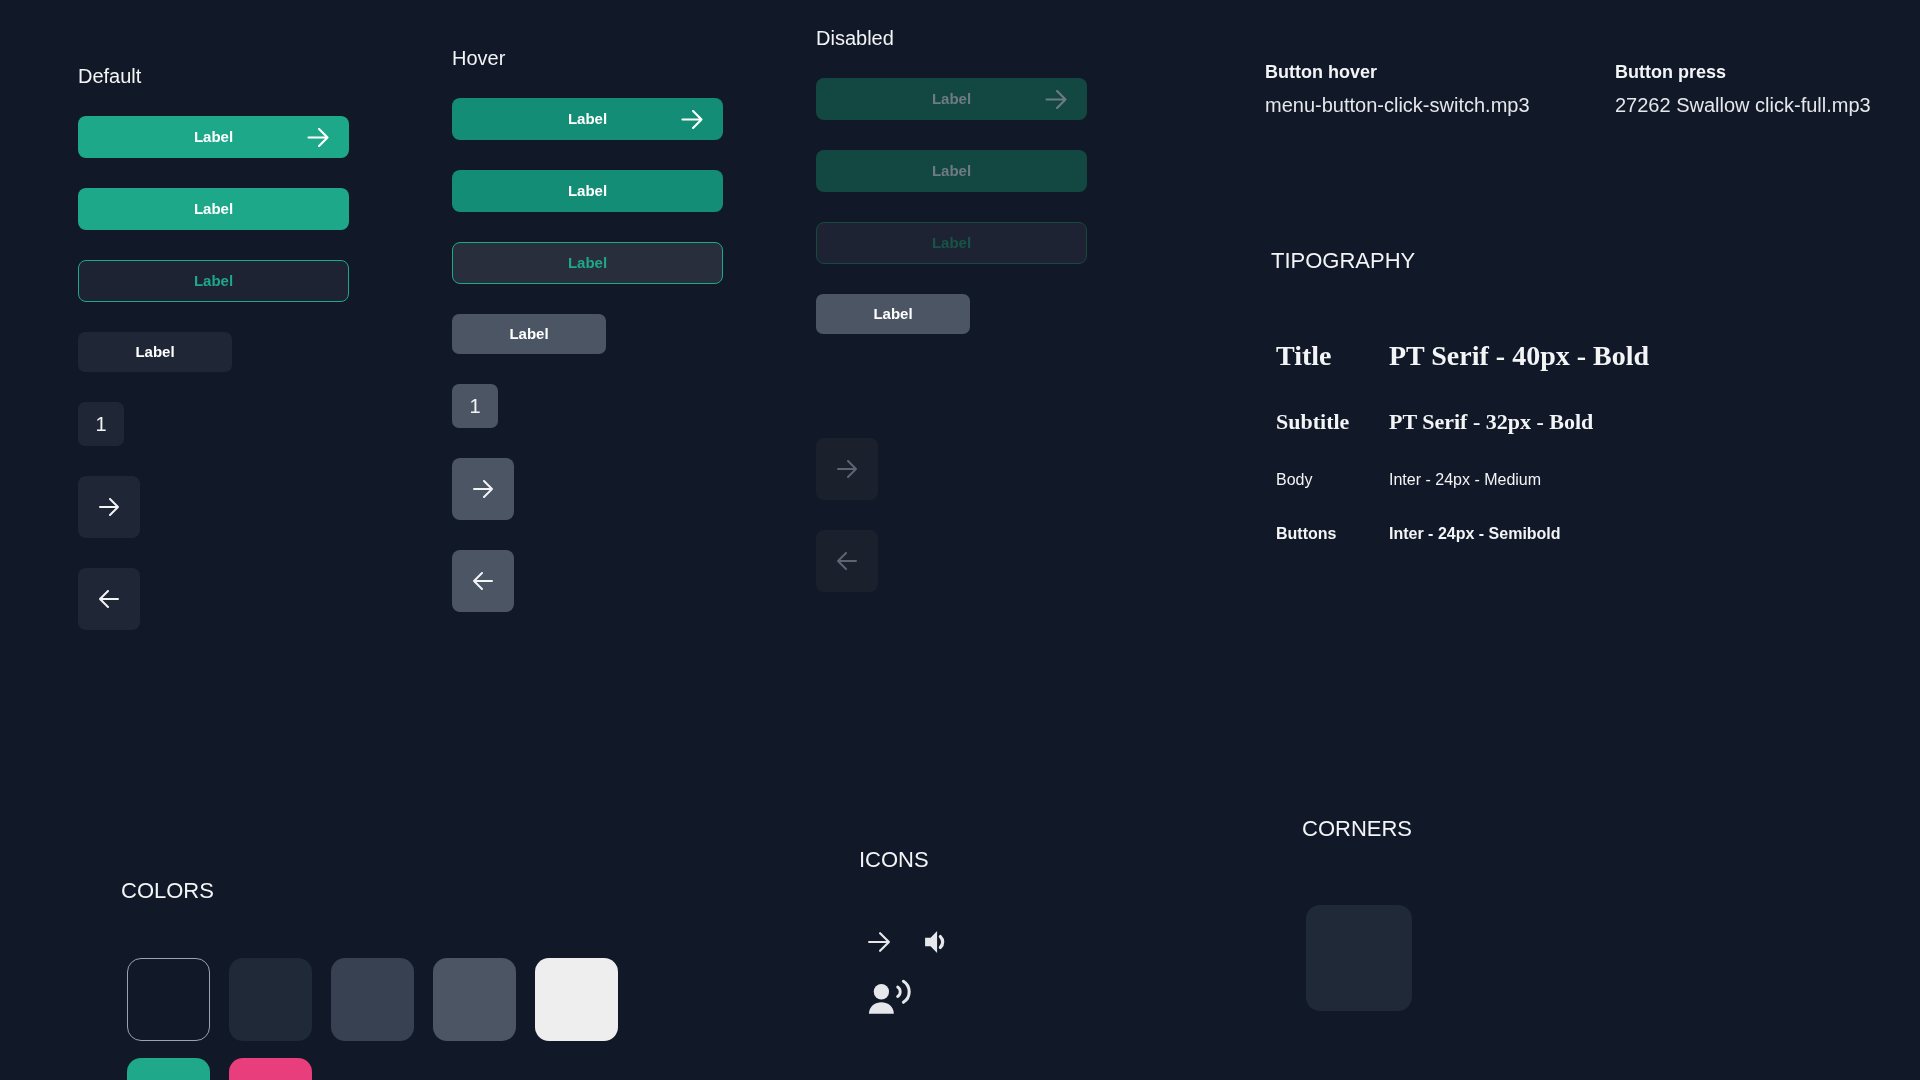  Describe the element at coordinates (936, 942) in the screenshot. I see `speaker-icon` at that location.